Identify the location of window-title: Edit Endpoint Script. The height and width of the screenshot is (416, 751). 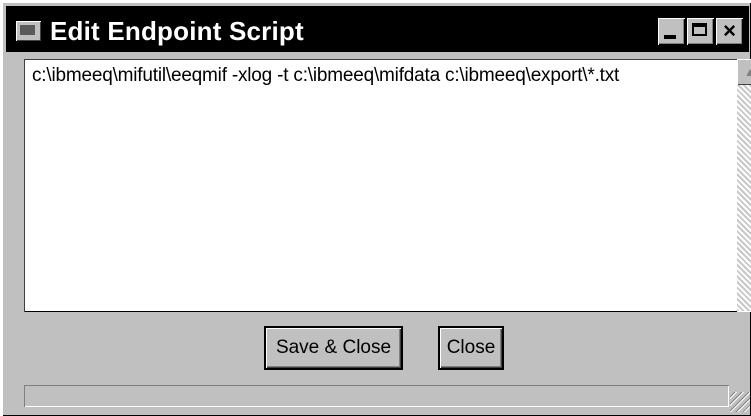
(177, 31).